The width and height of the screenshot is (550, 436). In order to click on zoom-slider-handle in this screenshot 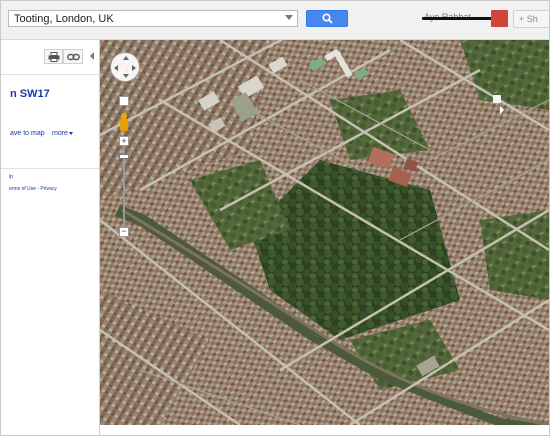, I will do `click(124, 156)`.